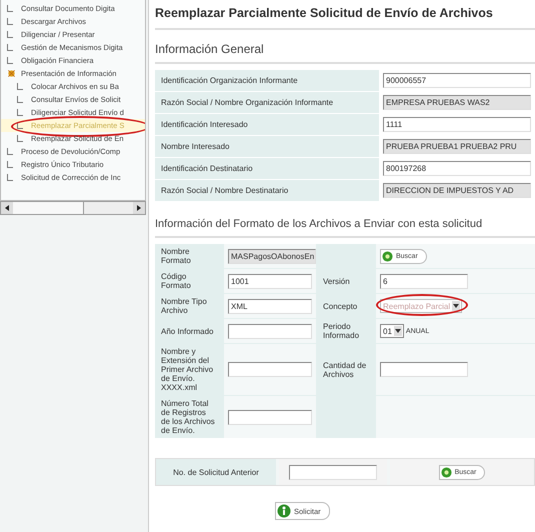 The image size is (535, 532). What do you see at coordinates (247, 102) in the screenshot?
I see `field-label: Razón Social / Nombre Organización Informante` at bounding box center [247, 102].